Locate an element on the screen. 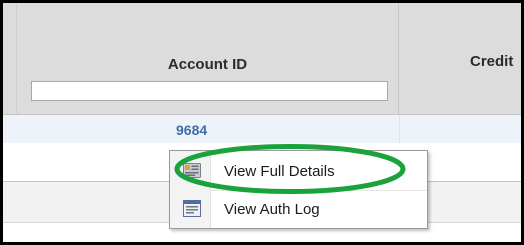 This screenshot has width=524, height=245. account-id-link: 9684 is located at coordinates (191, 130).